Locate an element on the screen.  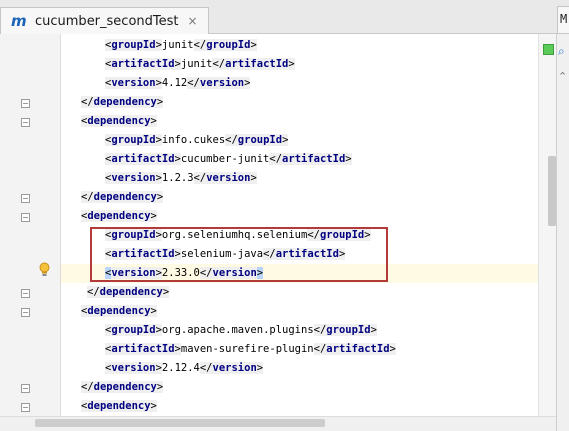
element-value: cucumber-junit is located at coordinates (225, 159).